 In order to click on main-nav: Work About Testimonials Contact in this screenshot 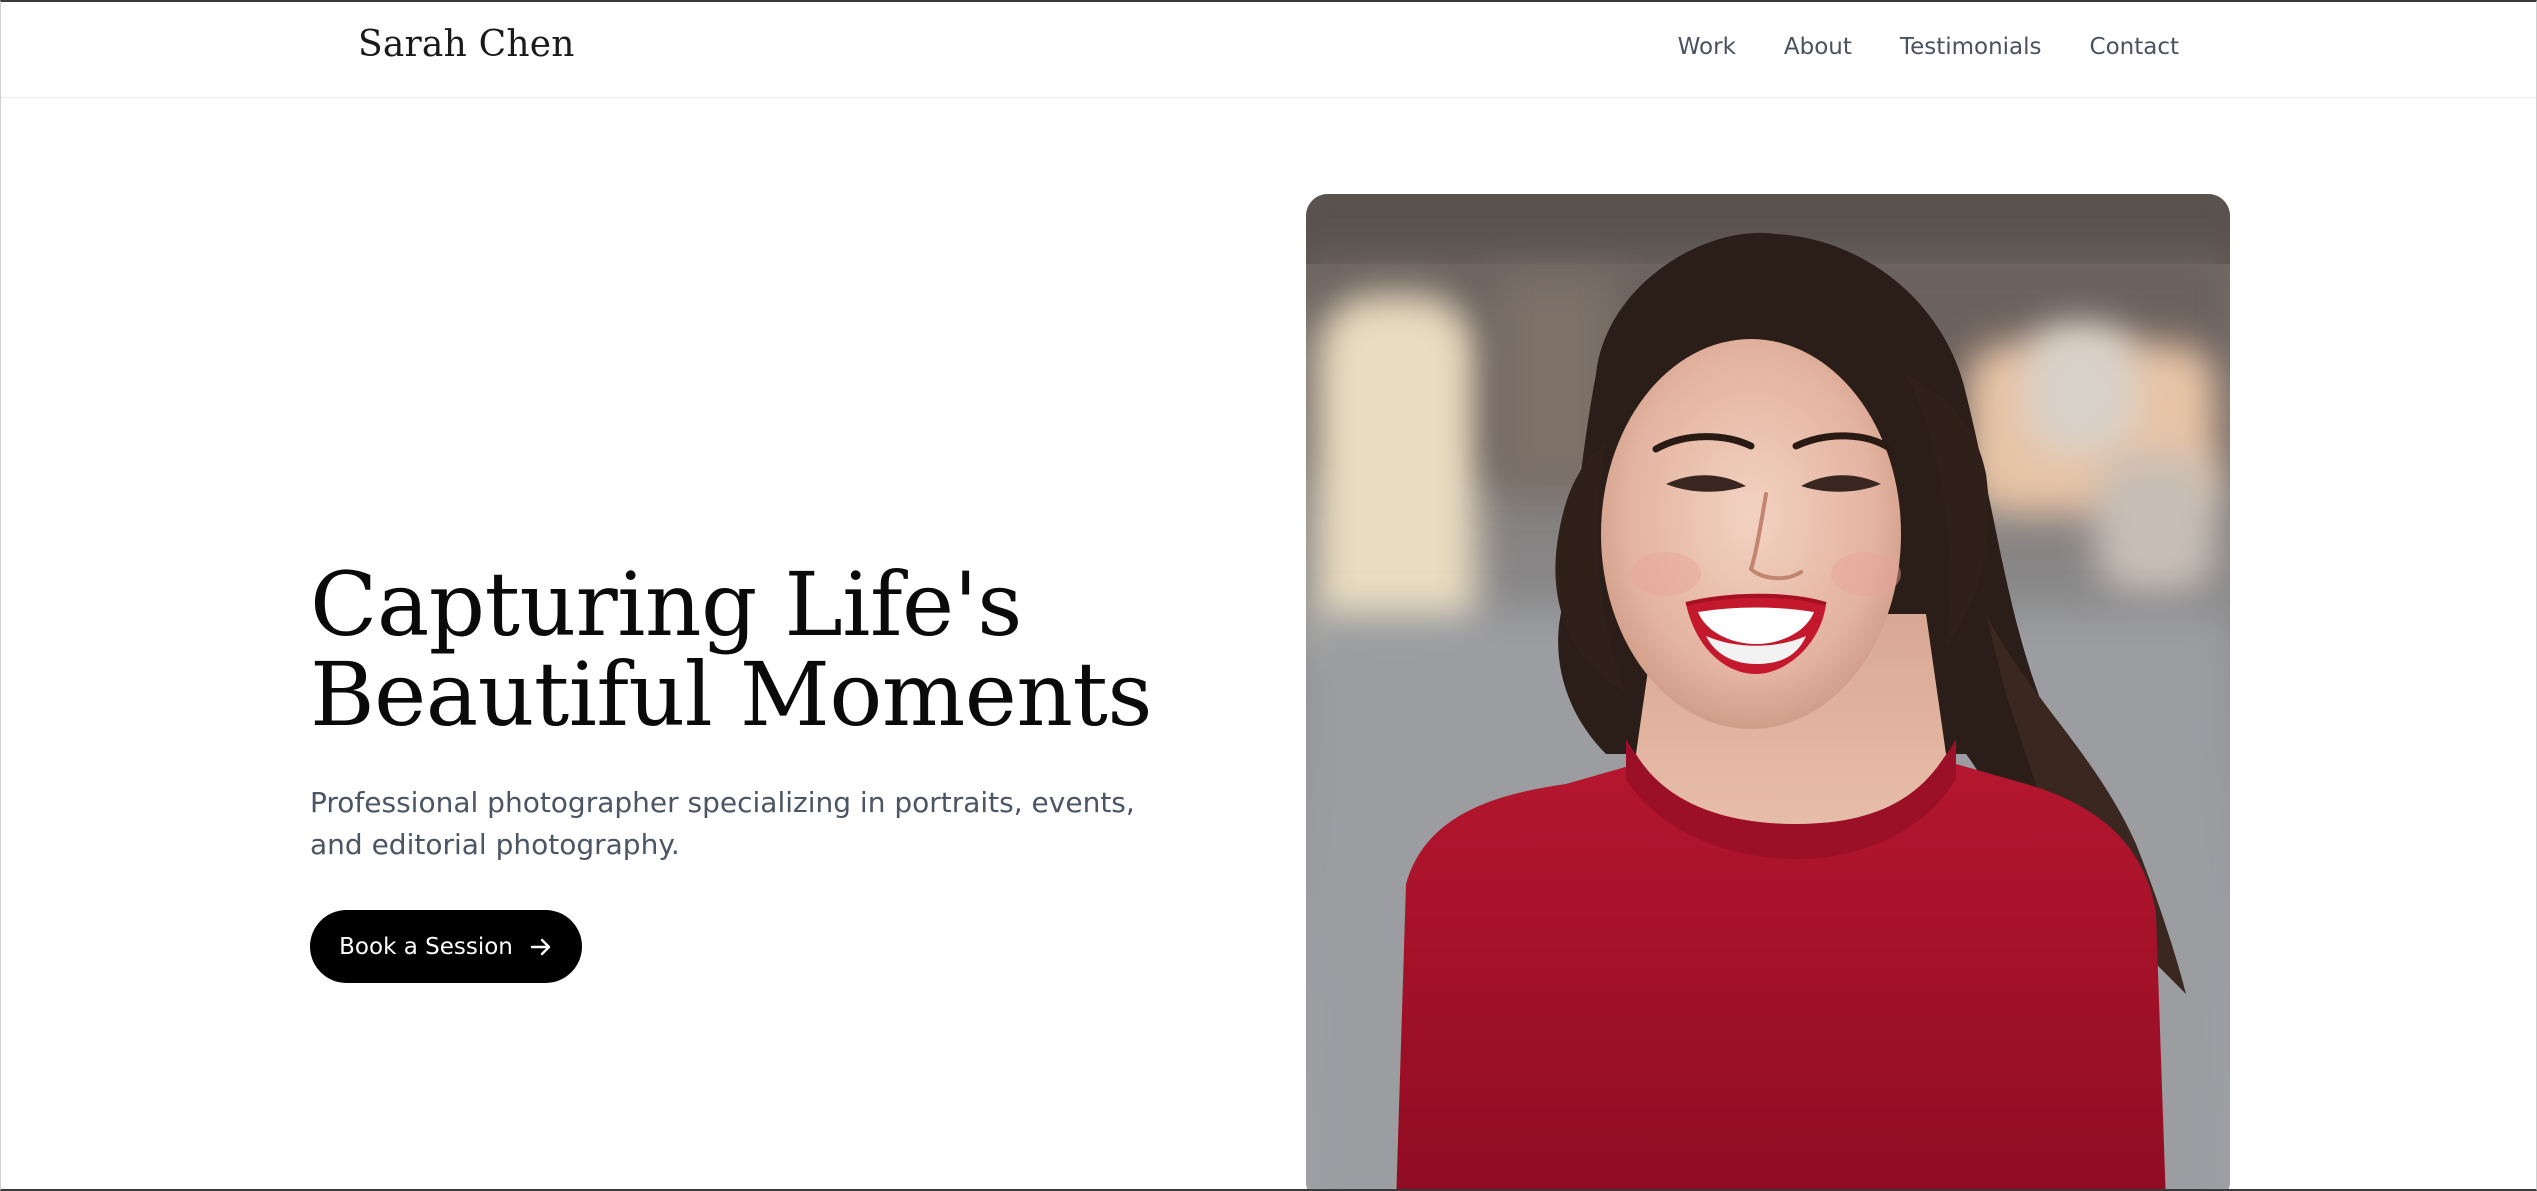, I will do `click(1928, 47)`.